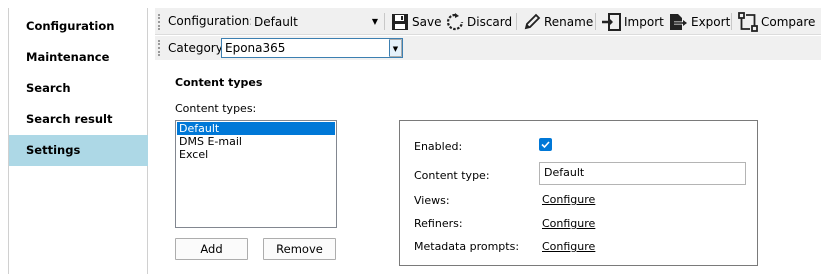 The width and height of the screenshot is (821, 274). Describe the element at coordinates (312, 48) in the screenshot. I see `category-select: Epona365 ▼` at that location.